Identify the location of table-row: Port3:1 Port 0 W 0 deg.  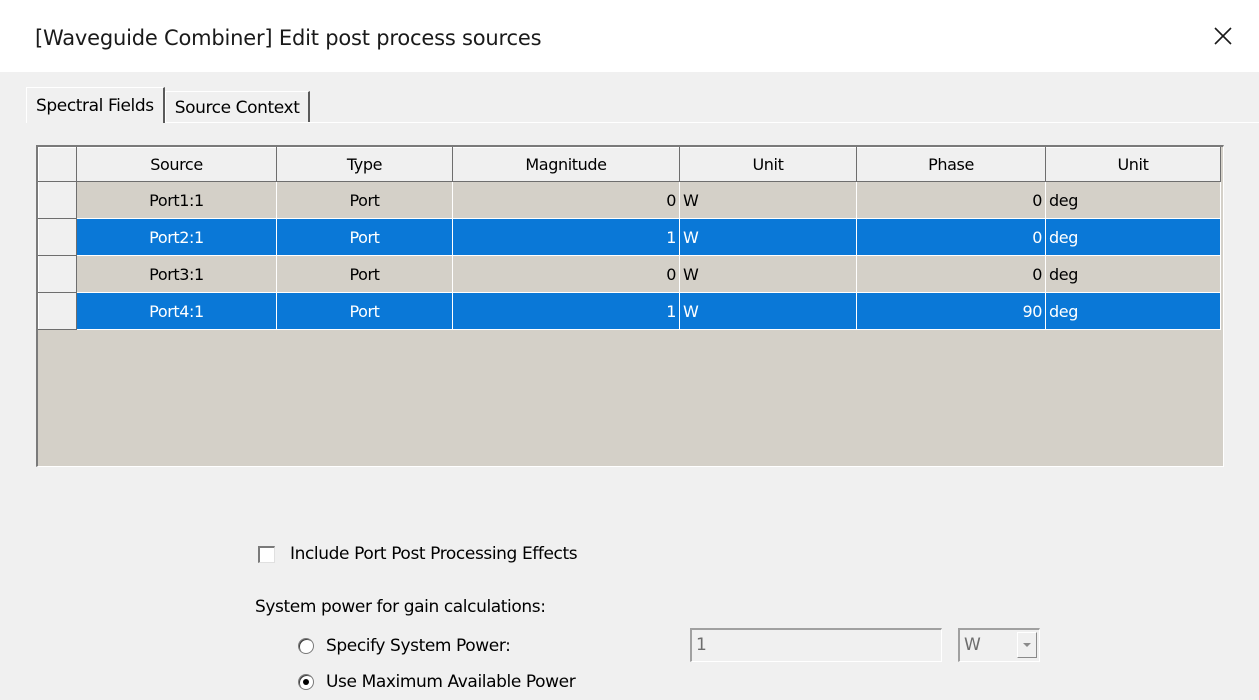
(629, 274).